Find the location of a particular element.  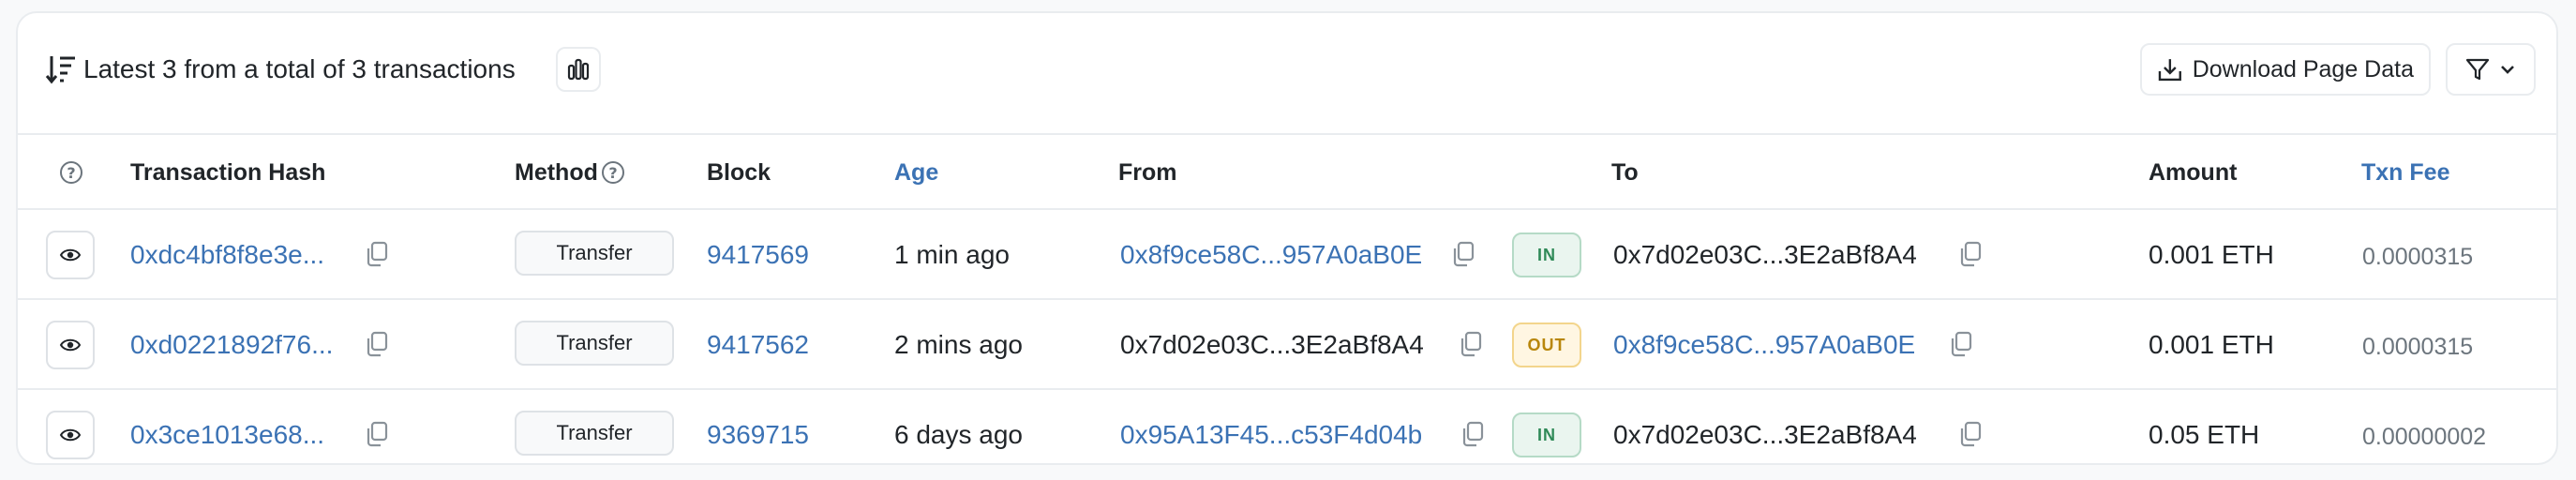

download-icon is located at coordinates (2170, 70).